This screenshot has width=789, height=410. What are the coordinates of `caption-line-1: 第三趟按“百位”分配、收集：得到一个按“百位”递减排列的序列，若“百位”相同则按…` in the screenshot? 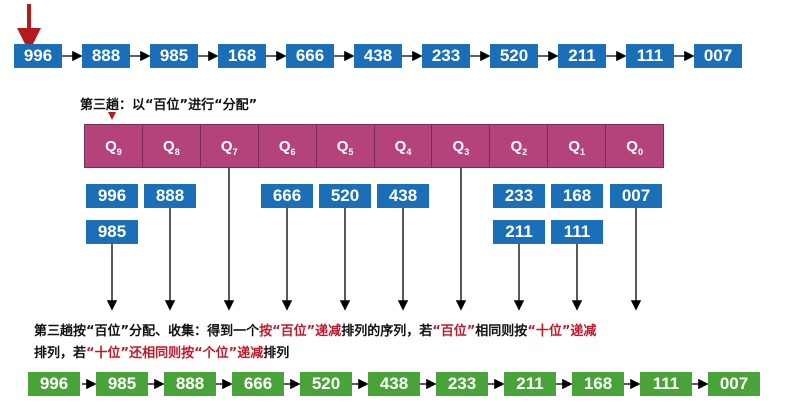 It's located at (315, 331).